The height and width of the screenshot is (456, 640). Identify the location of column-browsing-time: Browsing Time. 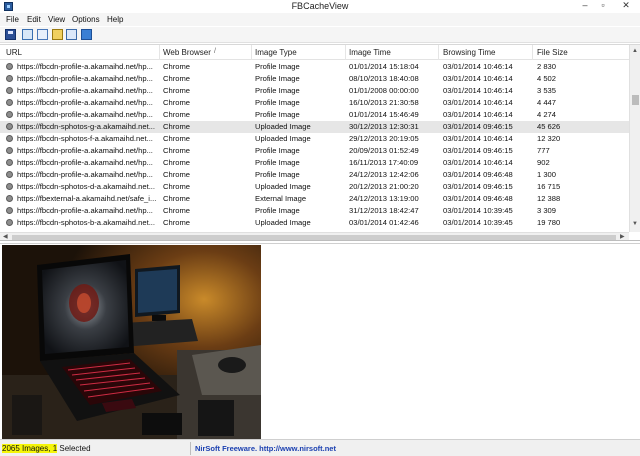
(469, 52).